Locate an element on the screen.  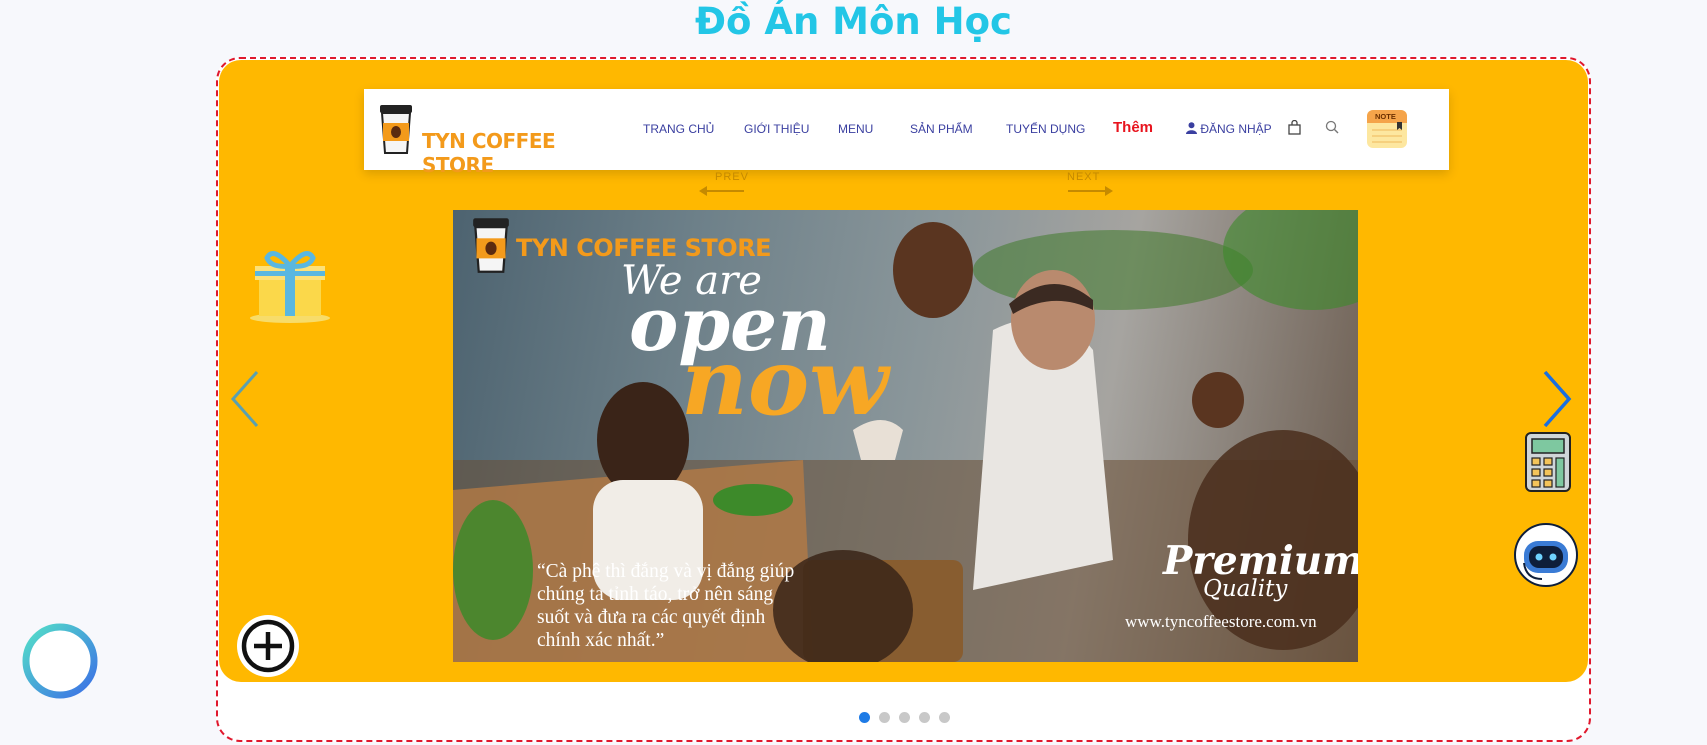
slide-website: www.tyncoffeestore.com.vn is located at coordinates (1221, 621).